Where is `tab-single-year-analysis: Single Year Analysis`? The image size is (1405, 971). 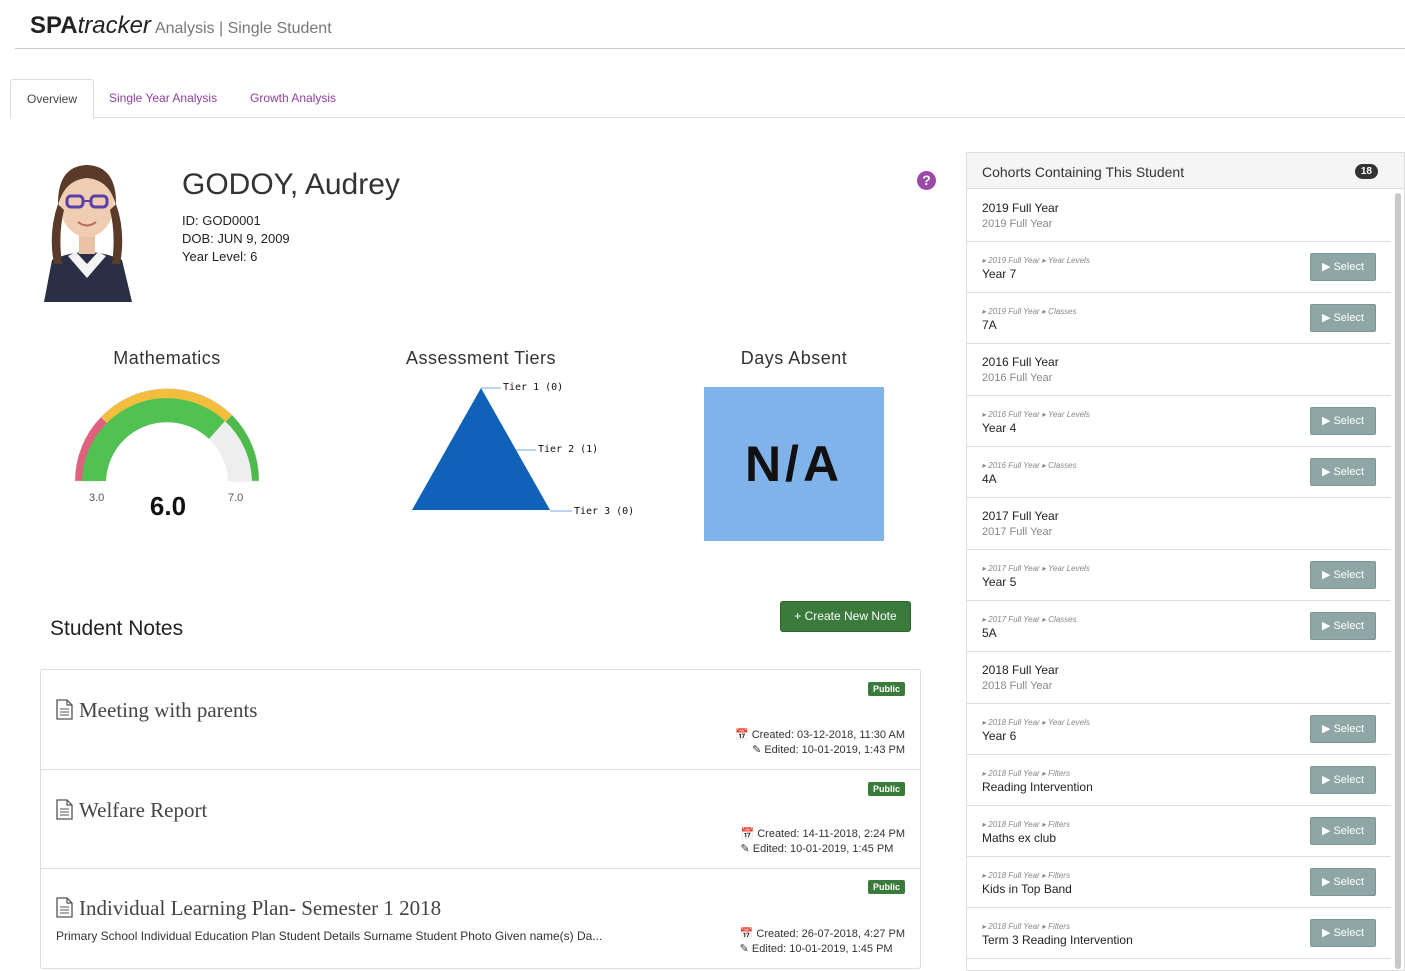
tab-single-year-analysis: Single Year Analysis is located at coordinates (163, 98).